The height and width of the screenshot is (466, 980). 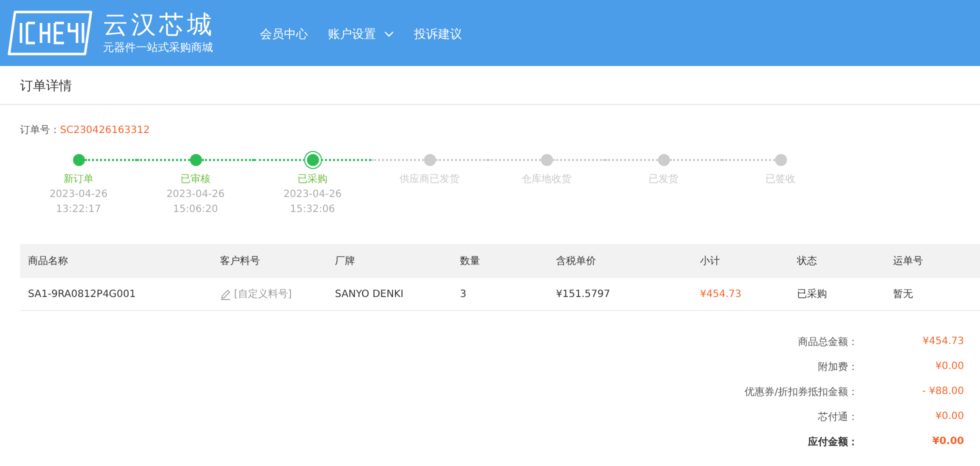 What do you see at coordinates (812, 294) in the screenshot?
I see `table-cell-text: 已采购` at bounding box center [812, 294].